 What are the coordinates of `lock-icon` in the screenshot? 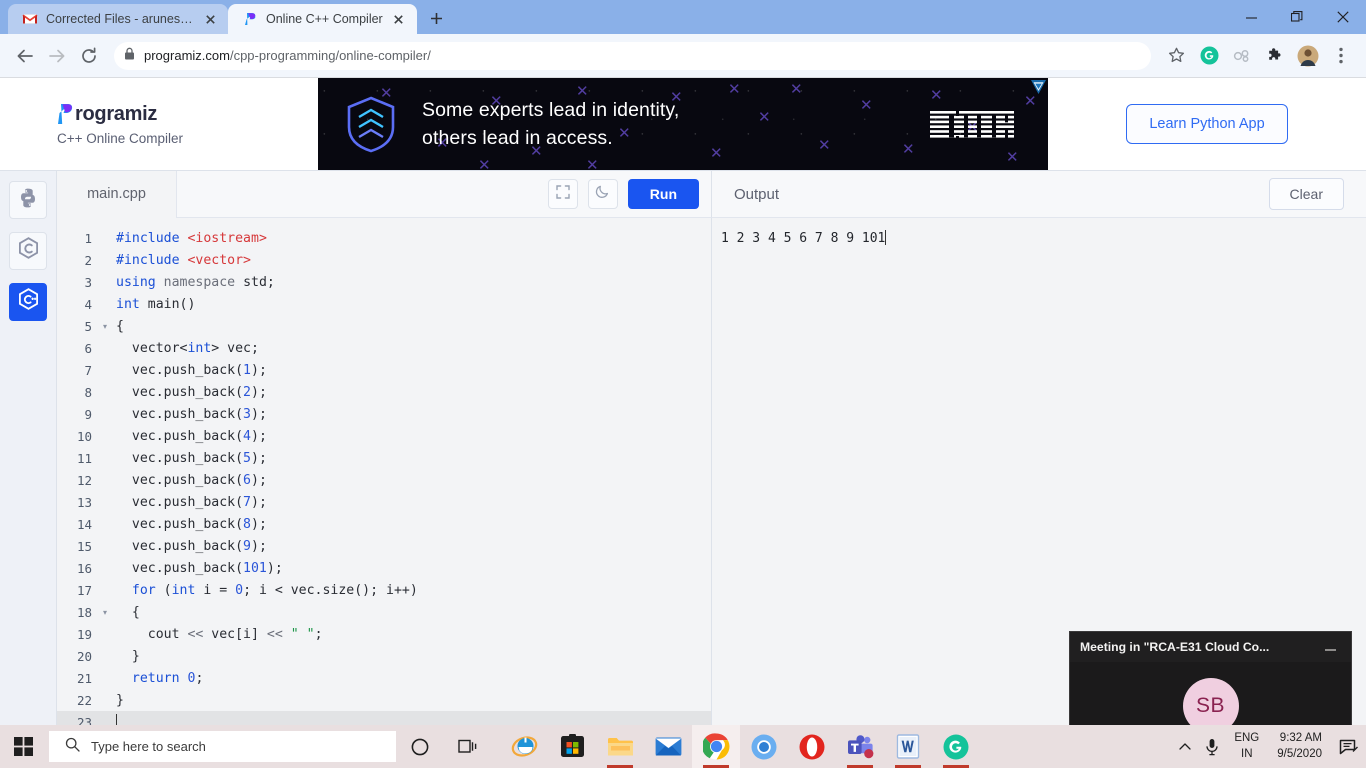 It's located at (129, 56).